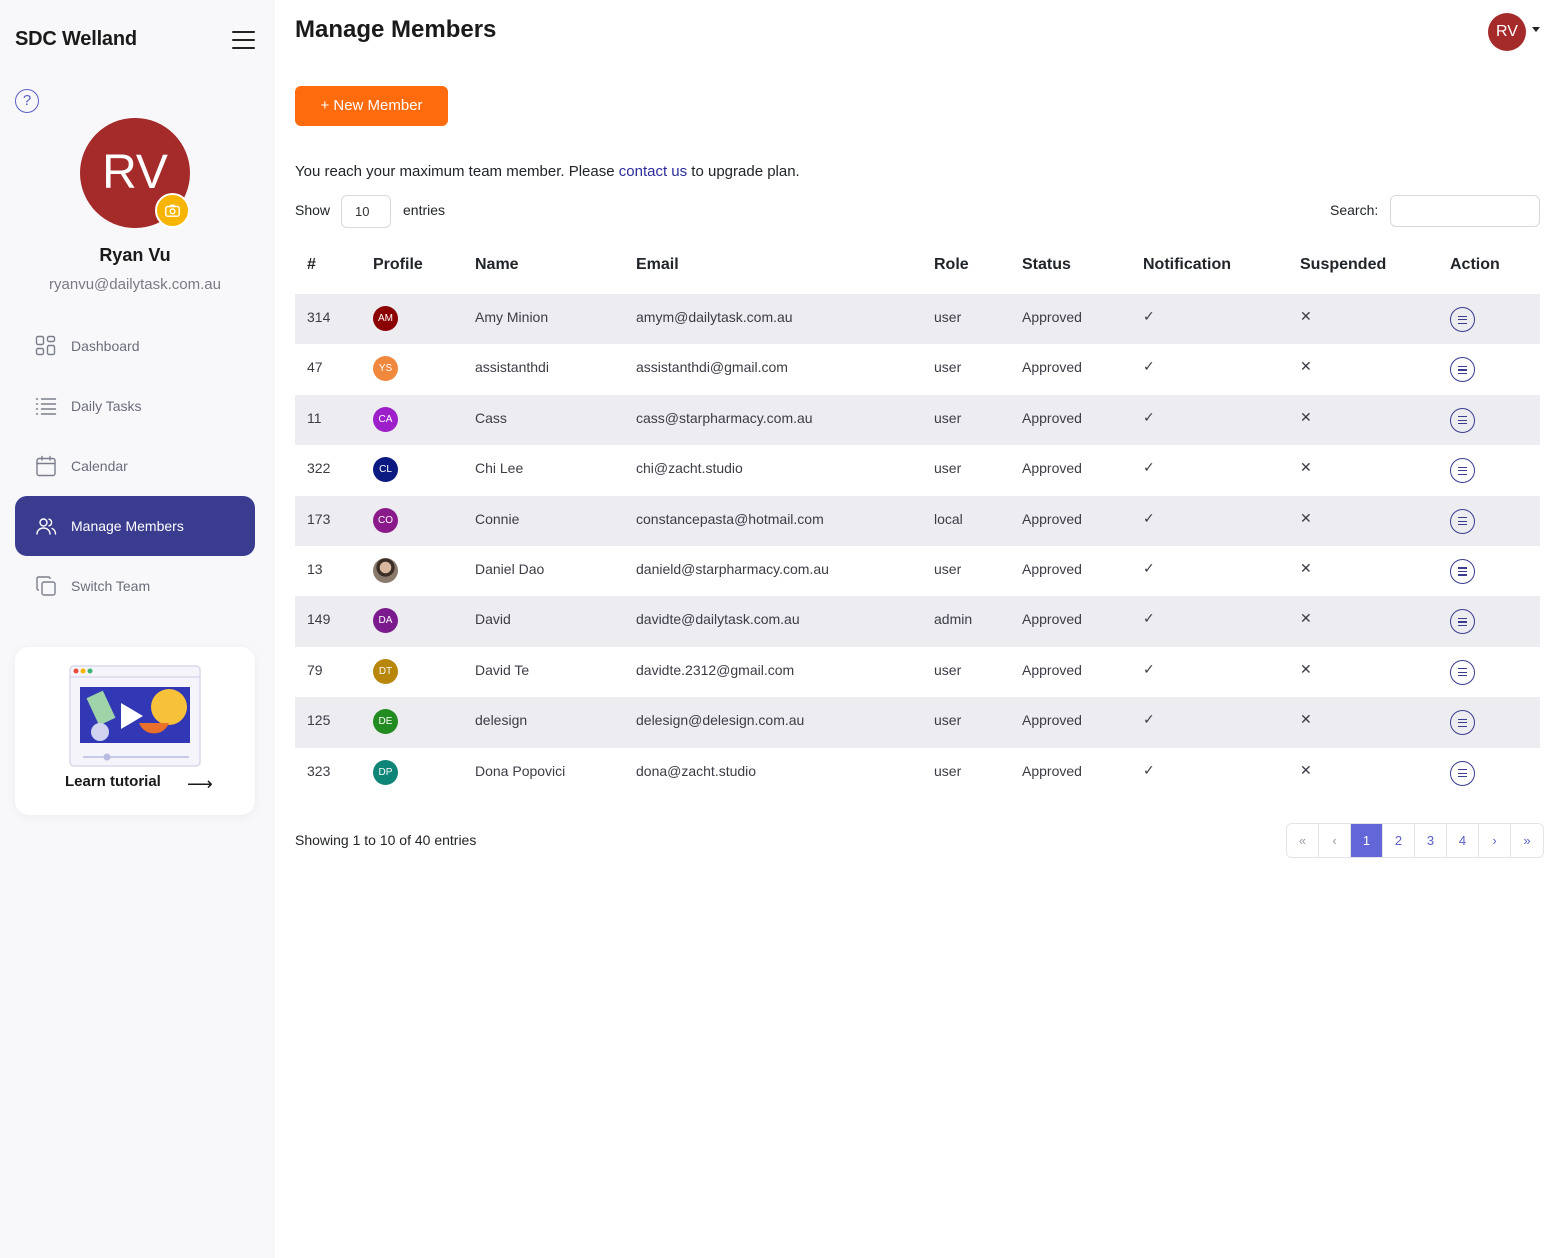  I want to click on caret-down-icon, so click(1536, 29).